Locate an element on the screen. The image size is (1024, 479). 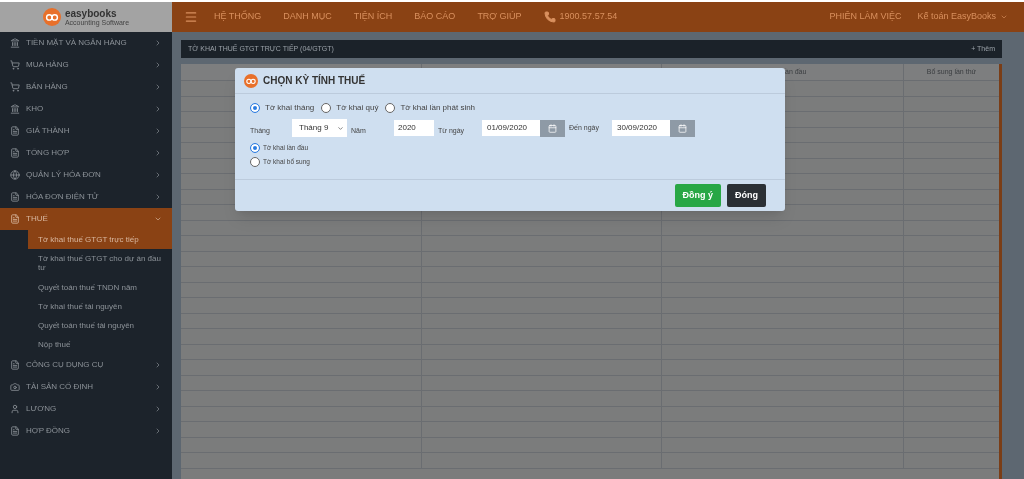
sidebar-item: GIÁ THÀNH is located at coordinates (86, 131).